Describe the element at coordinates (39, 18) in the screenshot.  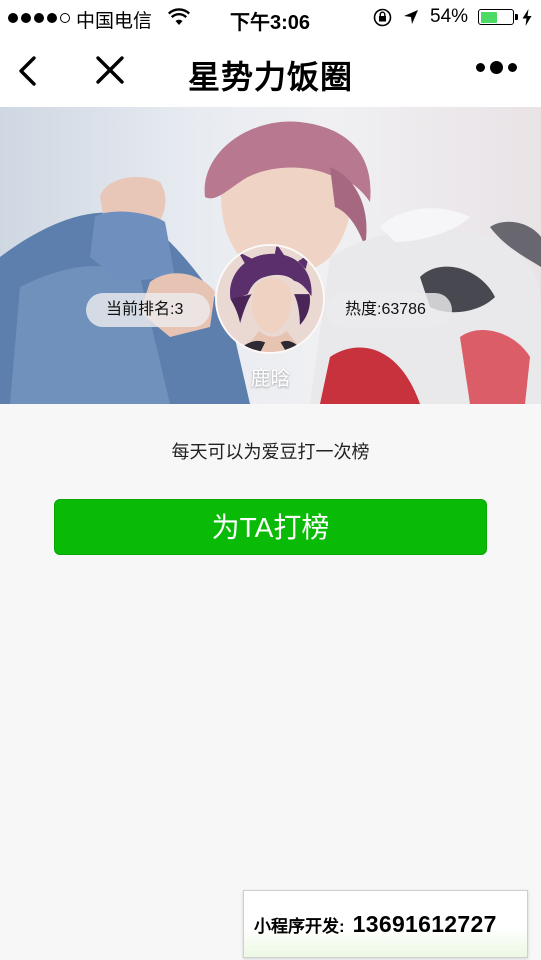
I see `signal-strength-icon` at that location.